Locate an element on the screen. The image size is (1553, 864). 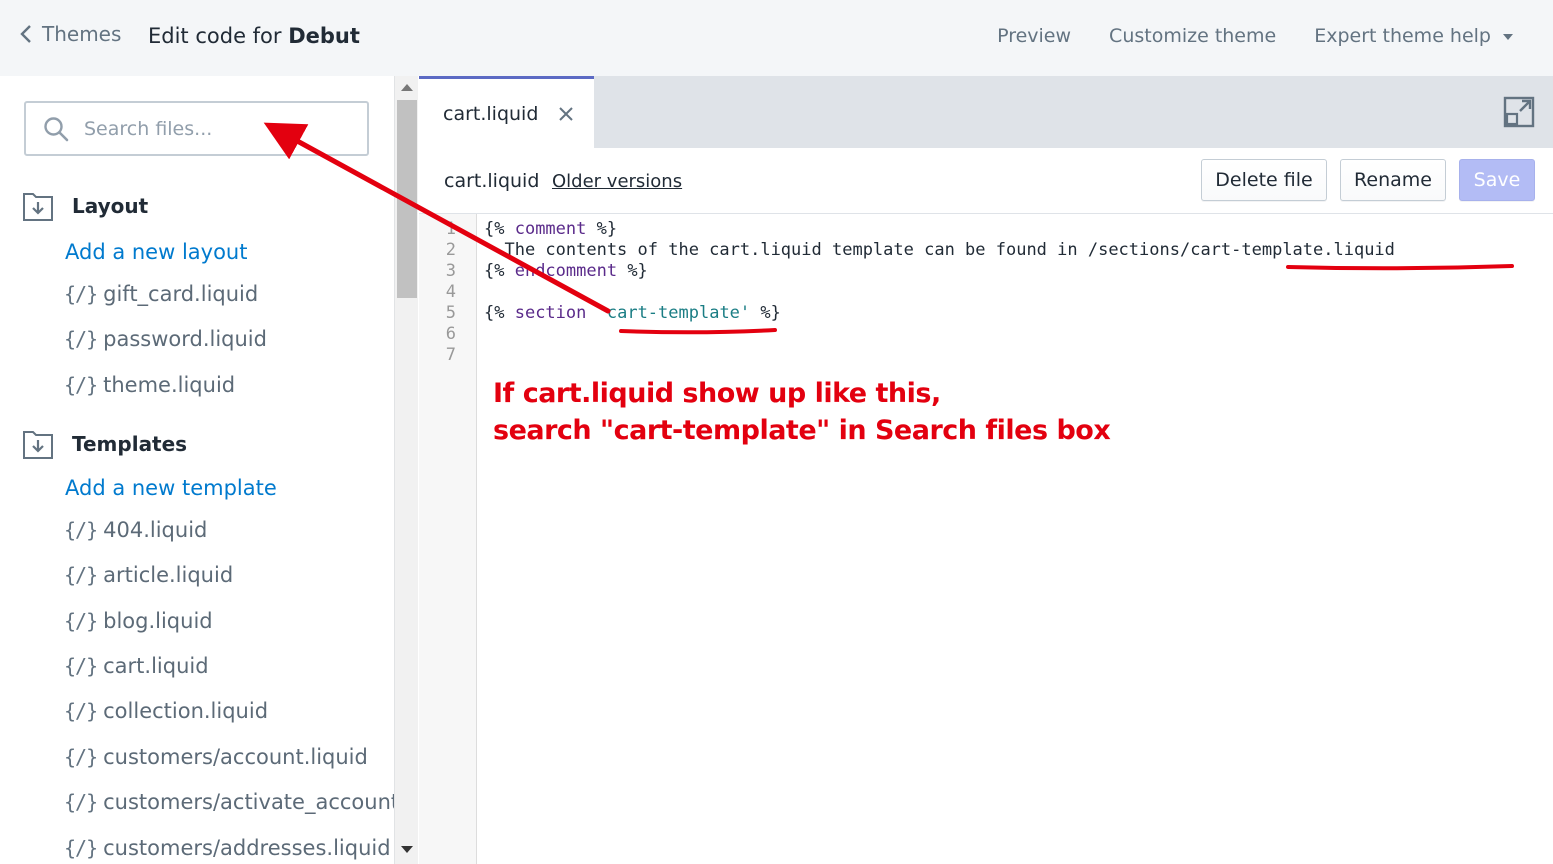
file-item: {/} cart.liquid is located at coordinates (136, 666).